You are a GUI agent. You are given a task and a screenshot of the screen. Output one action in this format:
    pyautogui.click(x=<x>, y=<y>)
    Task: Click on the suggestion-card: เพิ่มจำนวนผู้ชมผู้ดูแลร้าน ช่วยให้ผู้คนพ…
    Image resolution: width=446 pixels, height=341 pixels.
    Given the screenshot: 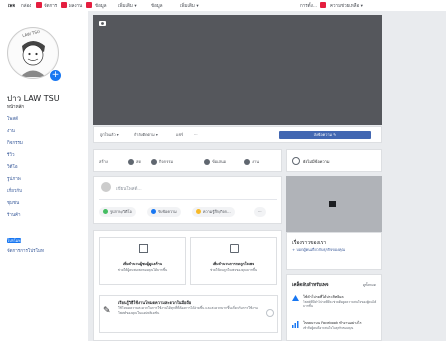 What is the action you would take?
    pyautogui.click(x=142, y=261)
    